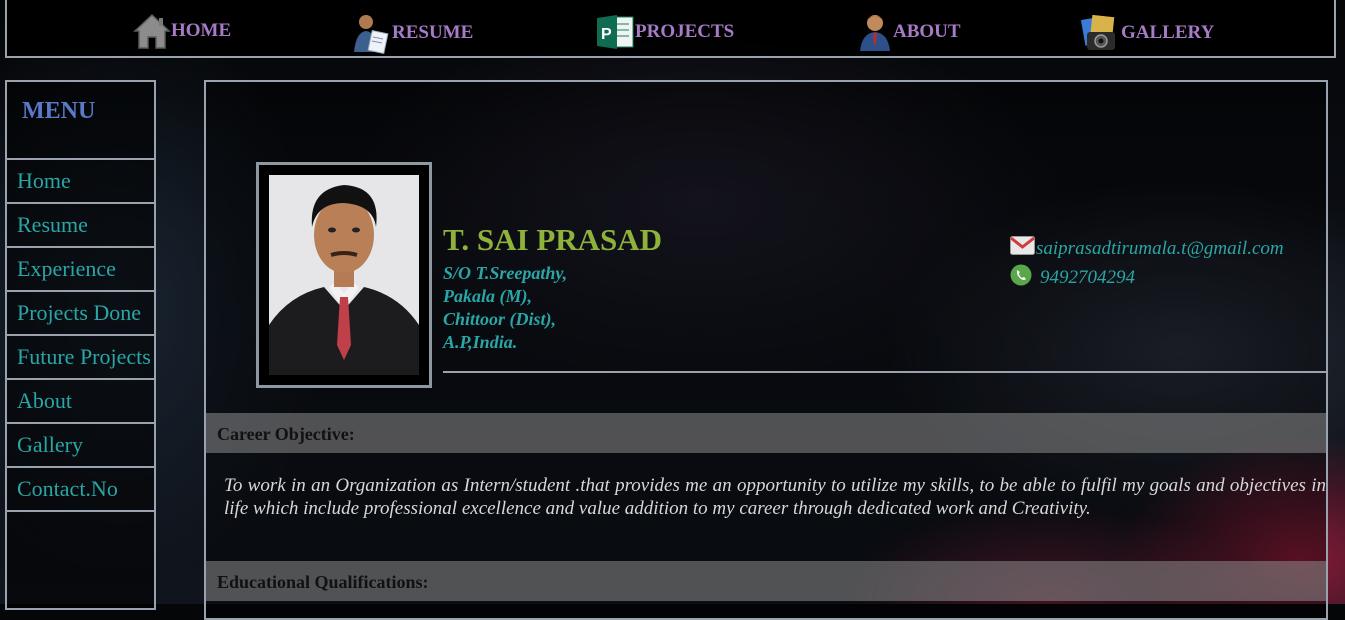  Describe the element at coordinates (480, 342) in the screenshot. I see `address-line: A.P,India.` at that location.